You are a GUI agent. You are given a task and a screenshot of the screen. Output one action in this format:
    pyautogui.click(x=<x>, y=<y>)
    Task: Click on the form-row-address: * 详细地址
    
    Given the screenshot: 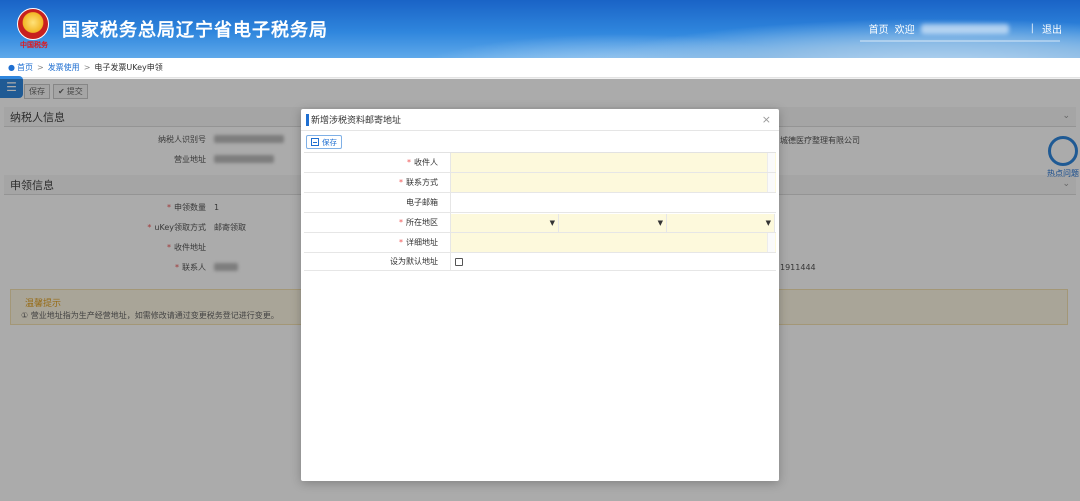 What is the action you would take?
    pyautogui.click(x=540, y=243)
    